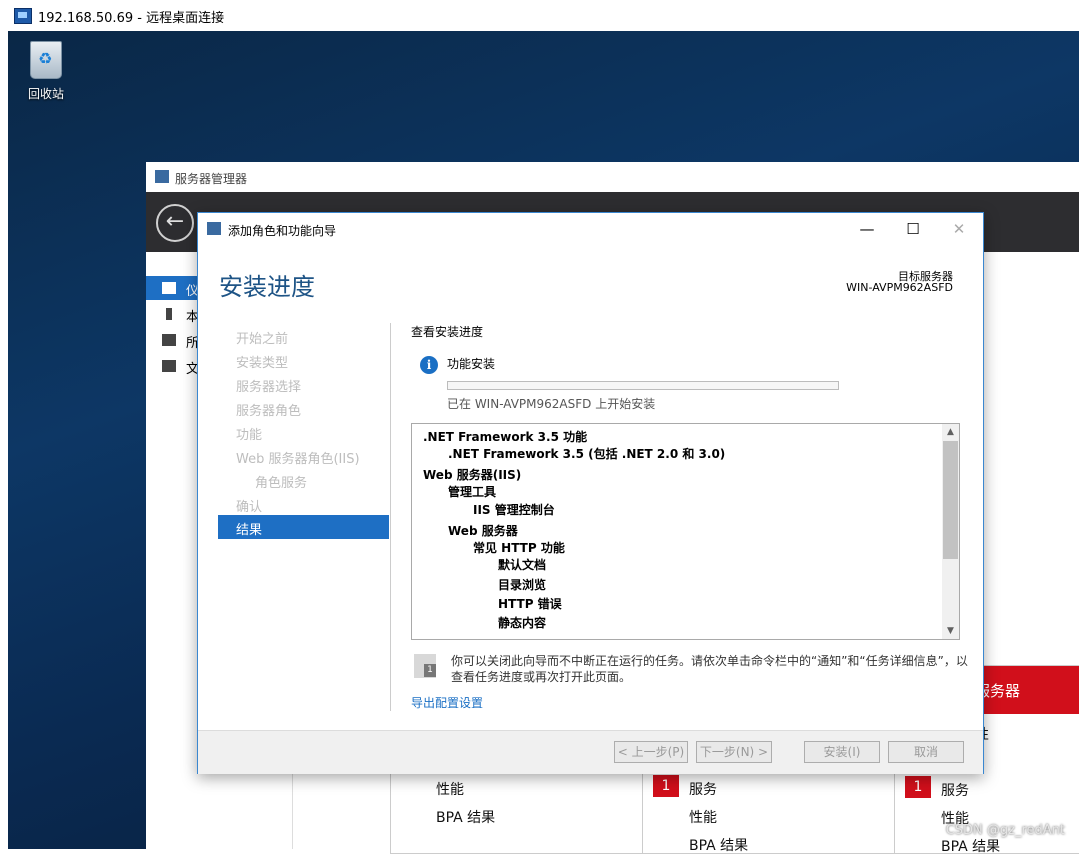 The height and width of the screenshot is (856, 1079). I want to click on wizard-footer: < 上一步(P) 下一步(N) > 安装(I) 取消, so click(590, 752).